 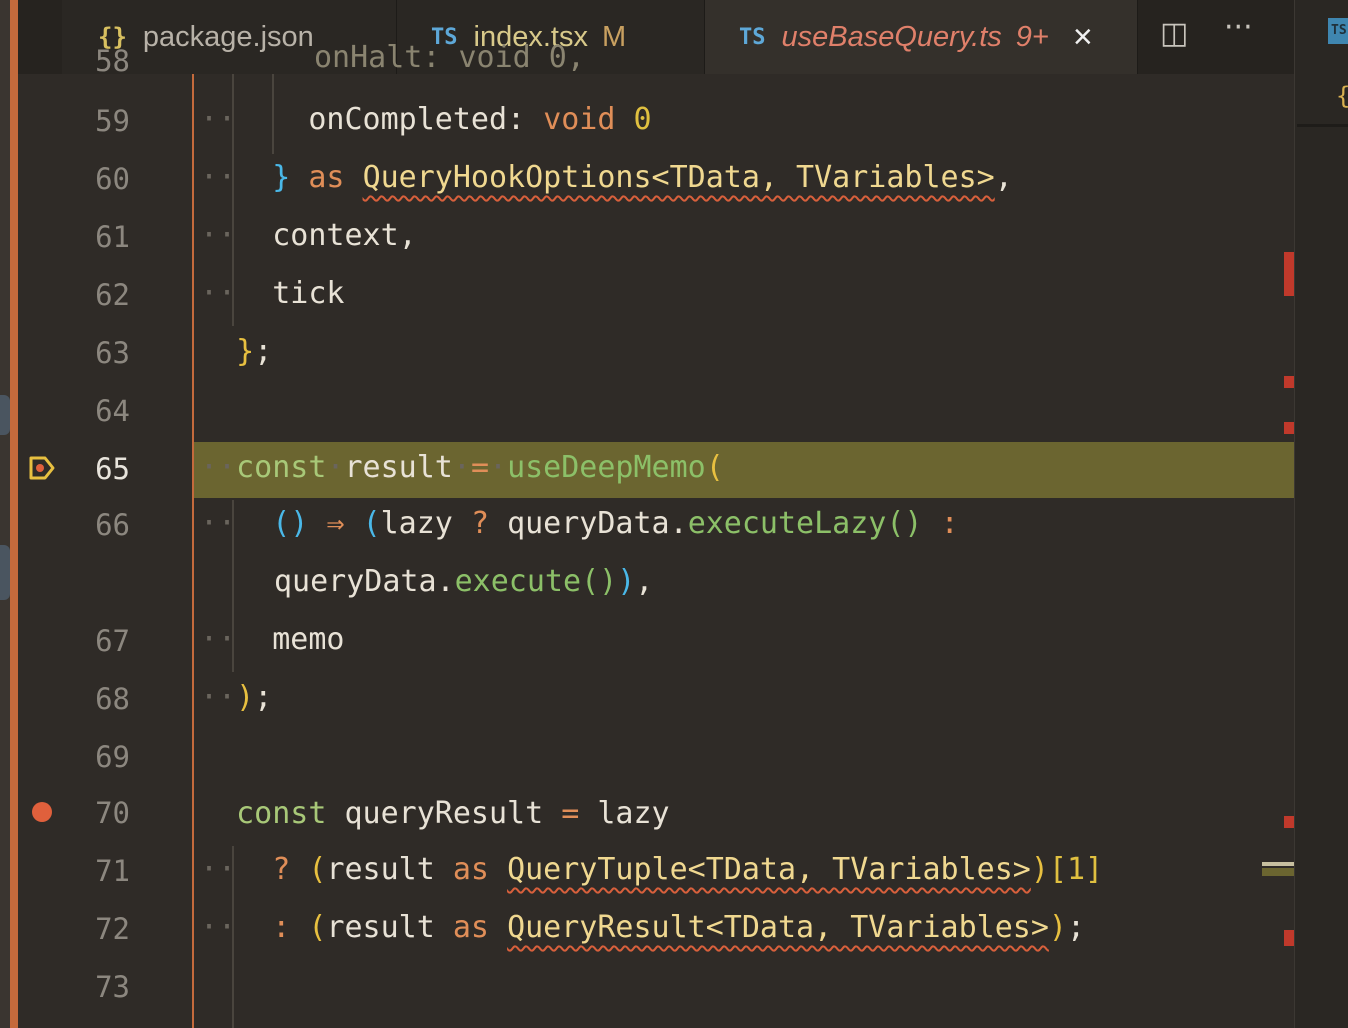 What do you see at coordinates (1217, 37) in the screenshot?
I see `editor-actions: ◫ ···` at bounding box center [1217, 37].